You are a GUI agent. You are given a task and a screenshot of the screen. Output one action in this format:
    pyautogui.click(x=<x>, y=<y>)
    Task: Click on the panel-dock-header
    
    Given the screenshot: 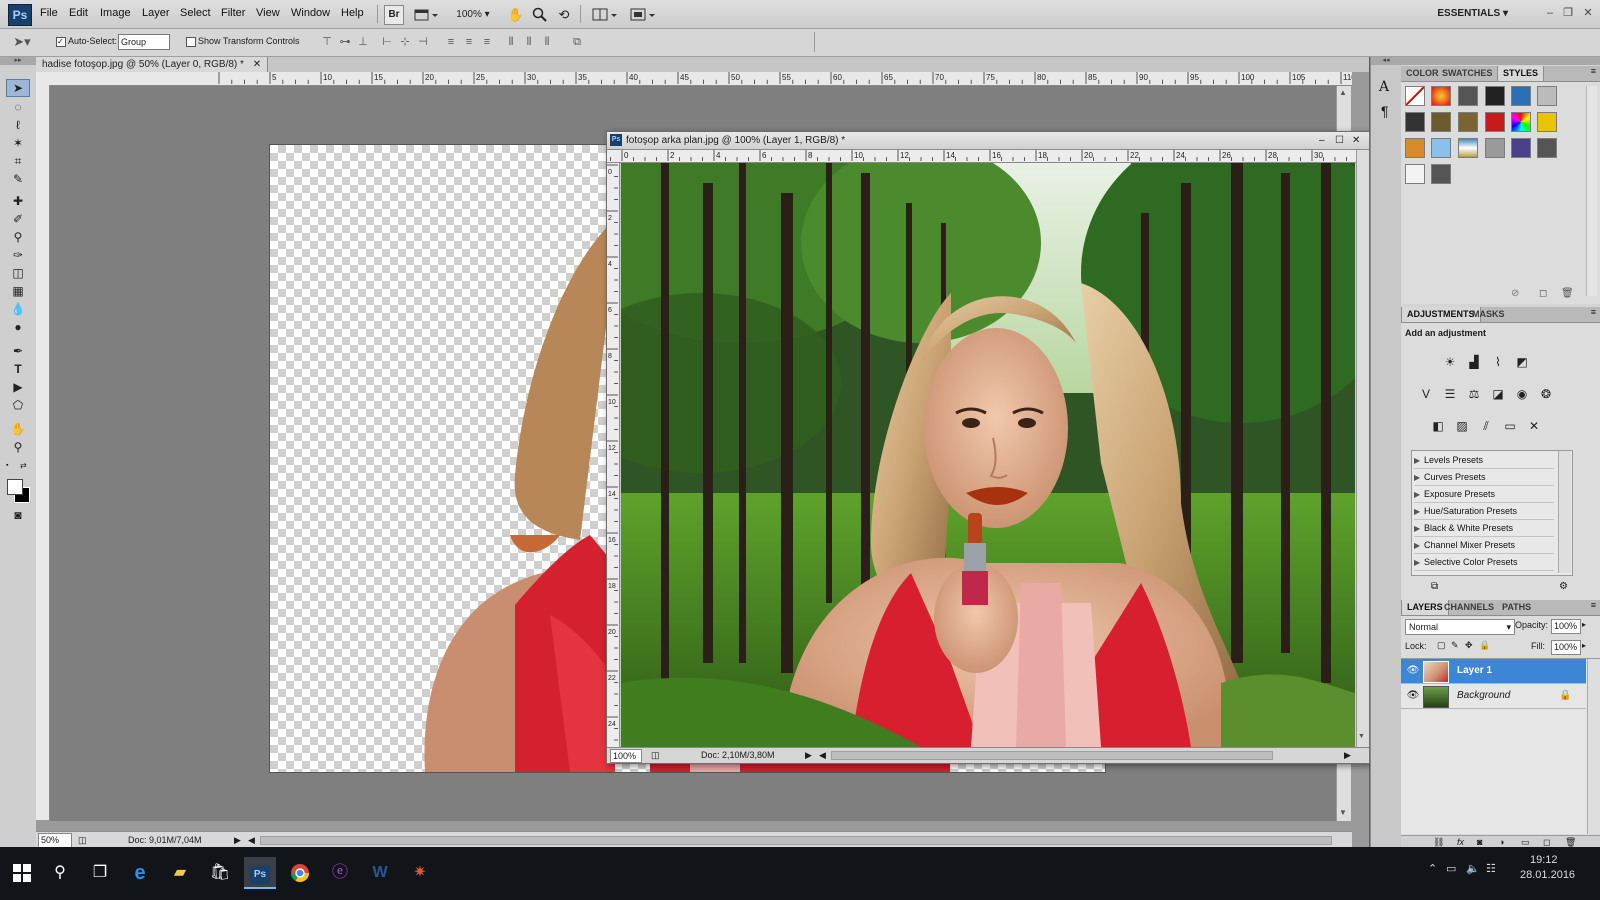 What is the action you would take?
    pyautogui.click(x=1500, y=61)
    